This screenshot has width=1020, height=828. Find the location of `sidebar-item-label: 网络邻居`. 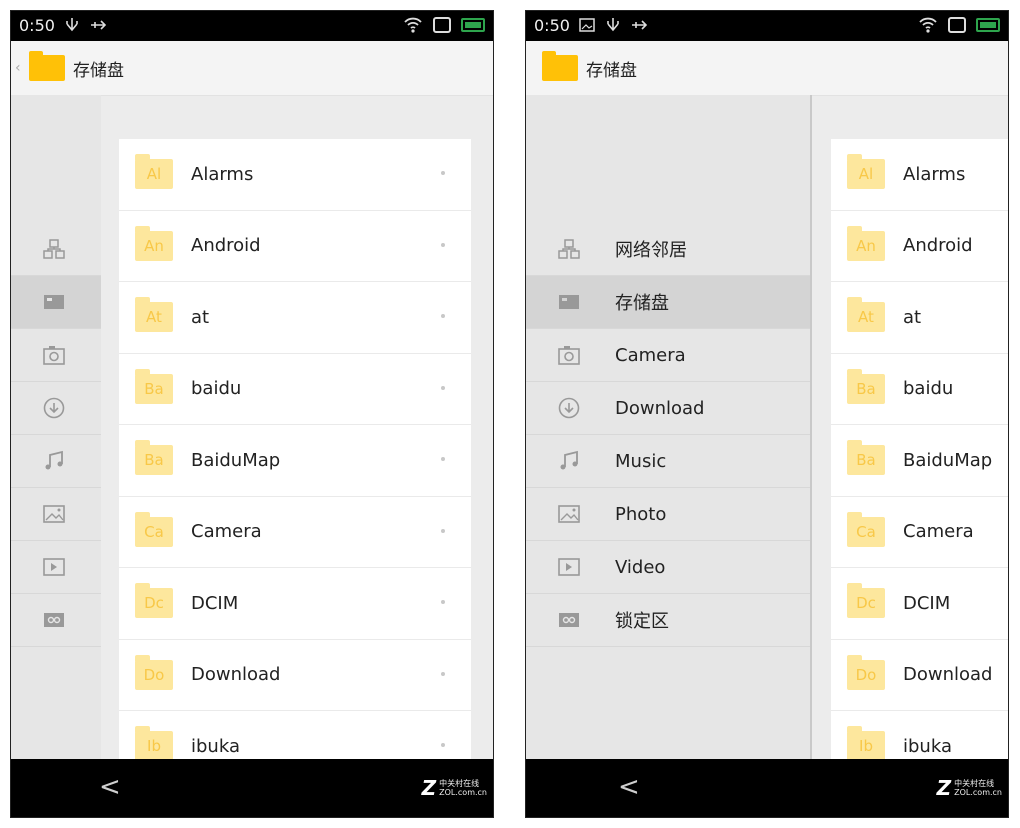

sidebar-item-label: 网络邻居 is located at coordinates (651, 250).